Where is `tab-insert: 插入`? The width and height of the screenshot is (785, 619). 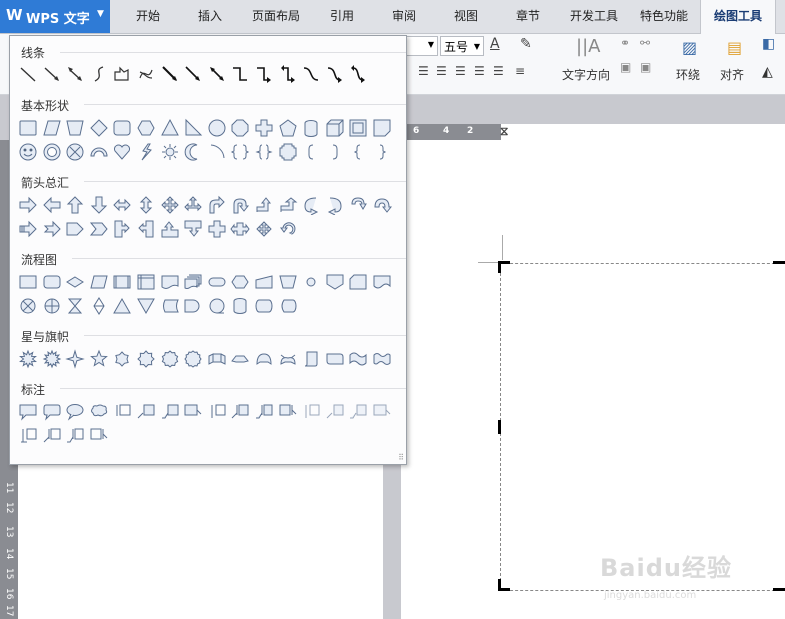 tab-insert: 插入 is located at coordinates (210, 16).